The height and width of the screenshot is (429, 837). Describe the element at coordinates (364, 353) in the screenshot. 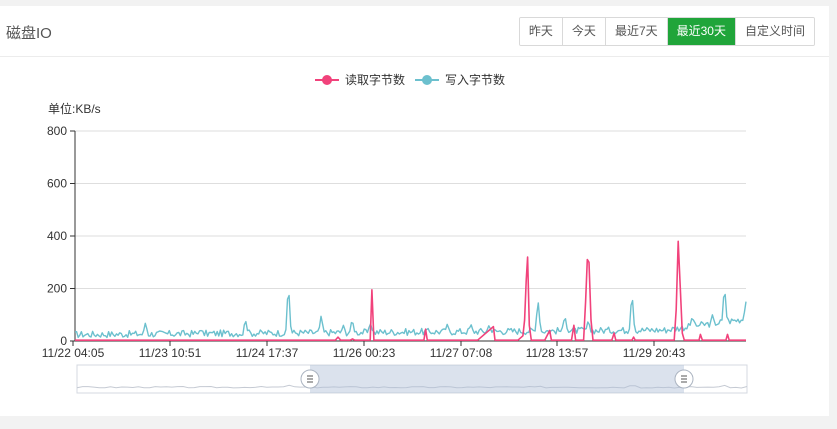

I see `x-tick-label-4: 11/26 00:23` at that location.